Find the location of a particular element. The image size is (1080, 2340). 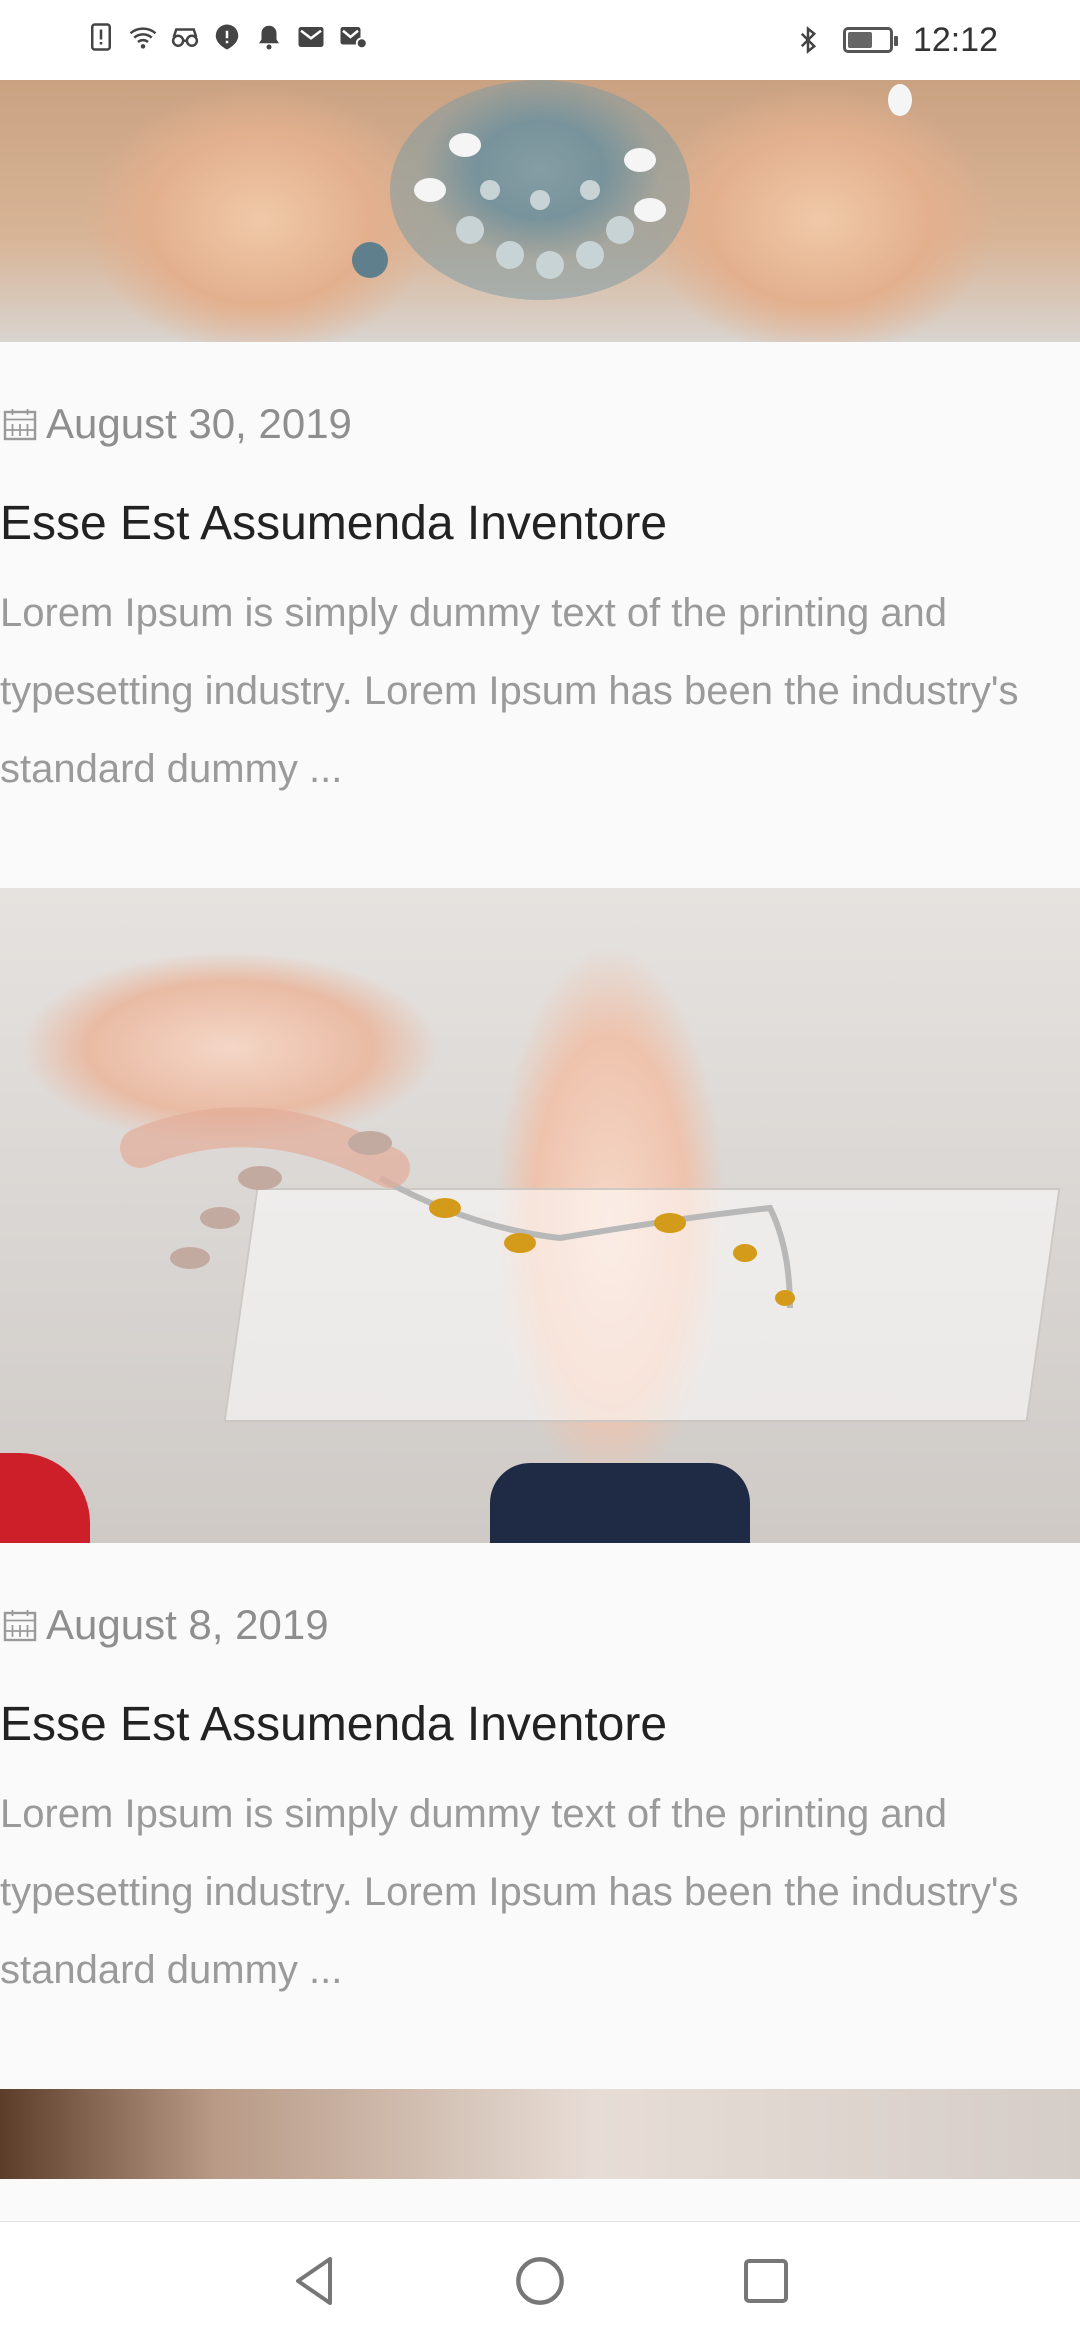

back-button is located at coordinates (314, 2281).